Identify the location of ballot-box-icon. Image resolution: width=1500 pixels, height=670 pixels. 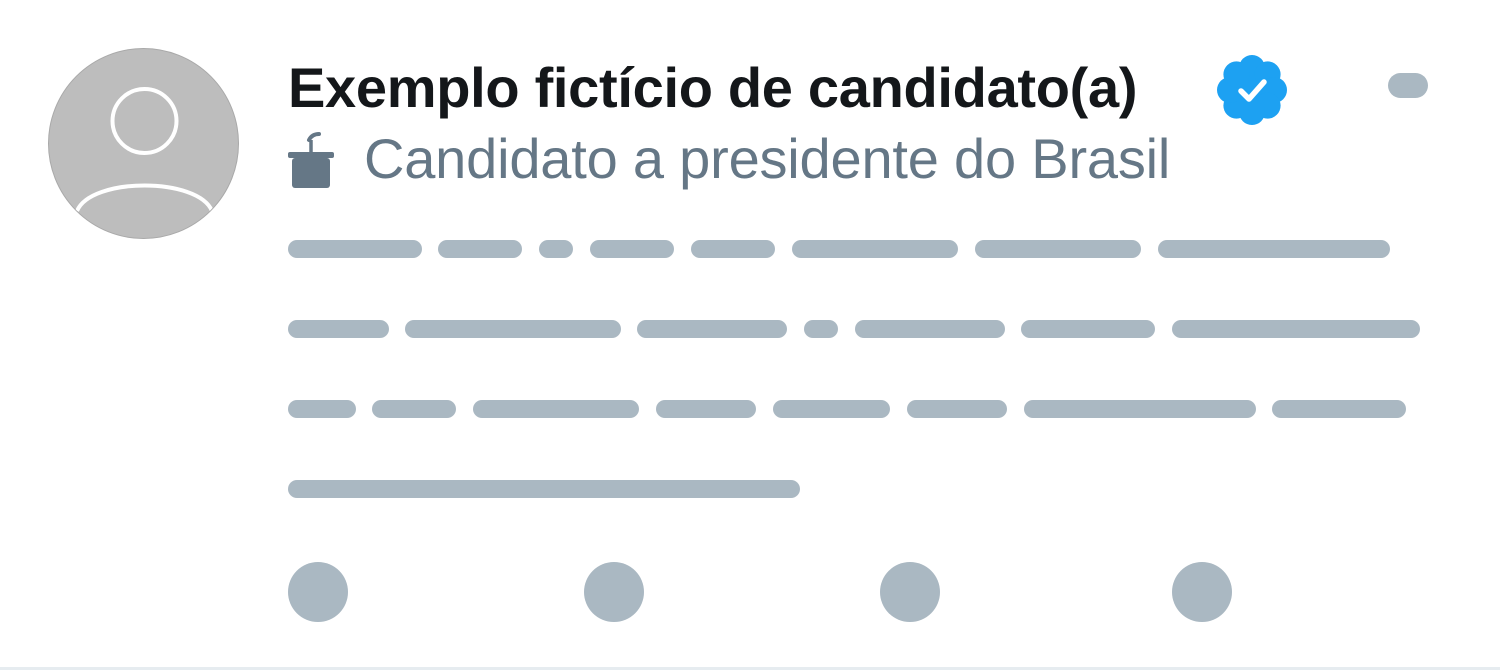
(311, 160).